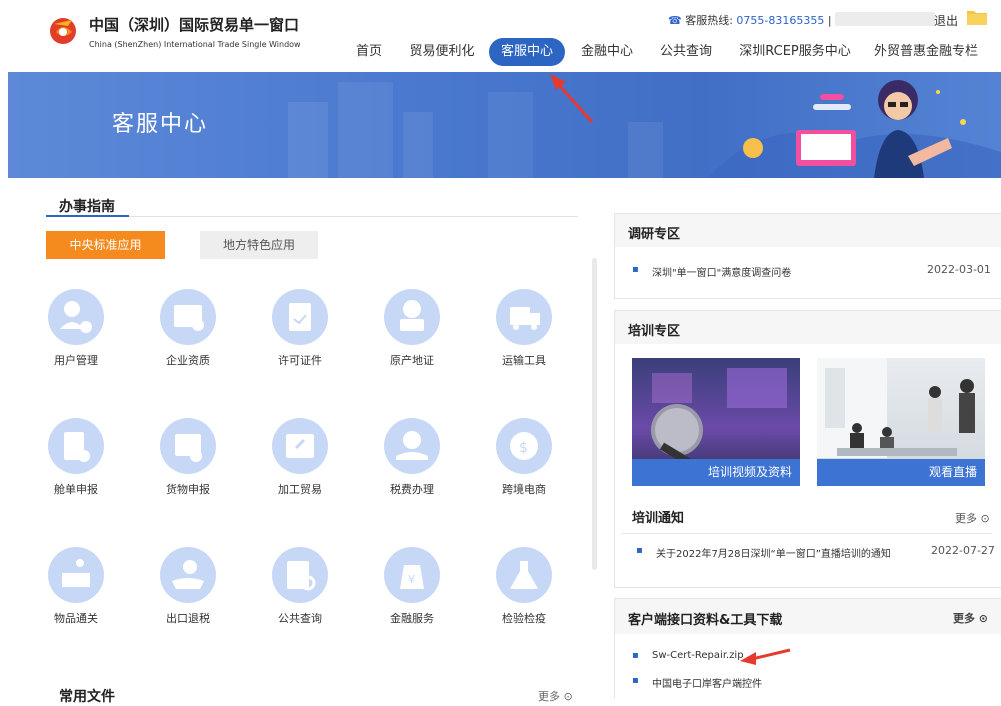 This screenshot has height=706, width=1001. Describe the element at coordinates (369, 52) in the screenshot. I see `nav-home: 首页` at that location.